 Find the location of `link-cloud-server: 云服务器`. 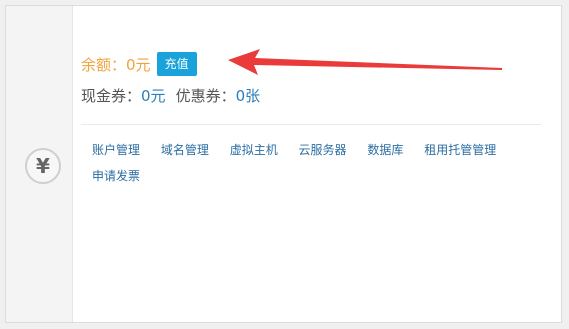

link-cloud-server: 云服务器 is located at coordinates (323, 150).